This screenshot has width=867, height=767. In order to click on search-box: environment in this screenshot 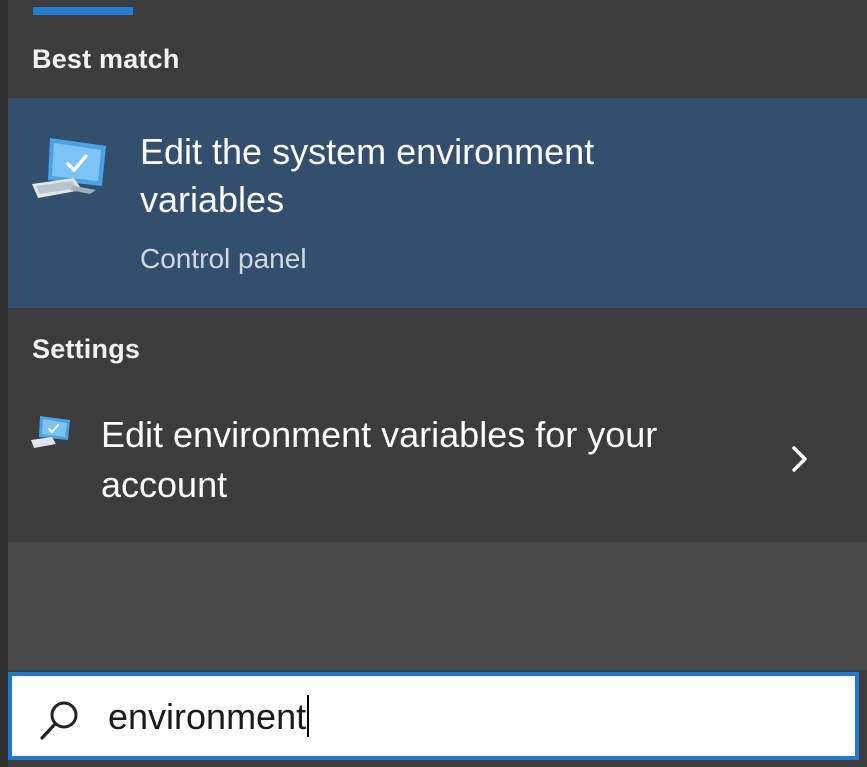, I will do `click(433, 716)`.